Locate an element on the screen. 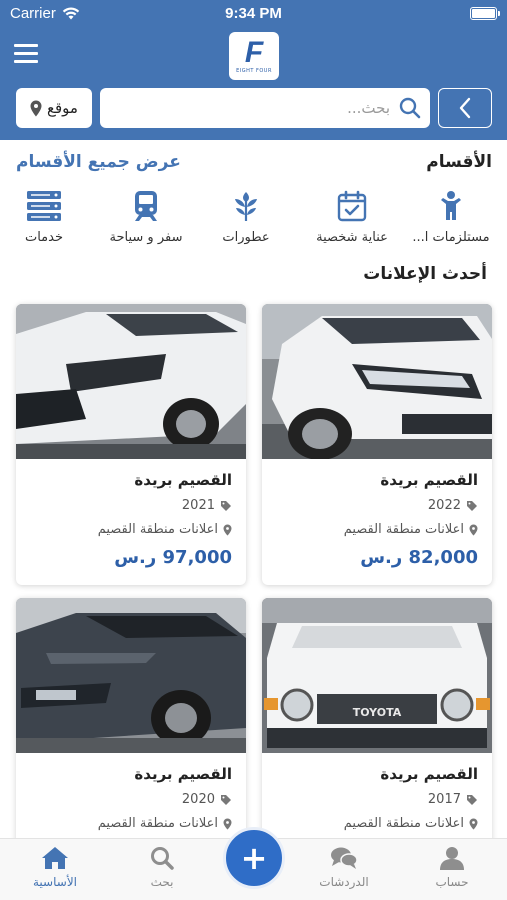 The width and height of the screenshot is (507, 900). listing-image-white-fj-cruiser: TOYOTA is located at coordinates (377, 675).